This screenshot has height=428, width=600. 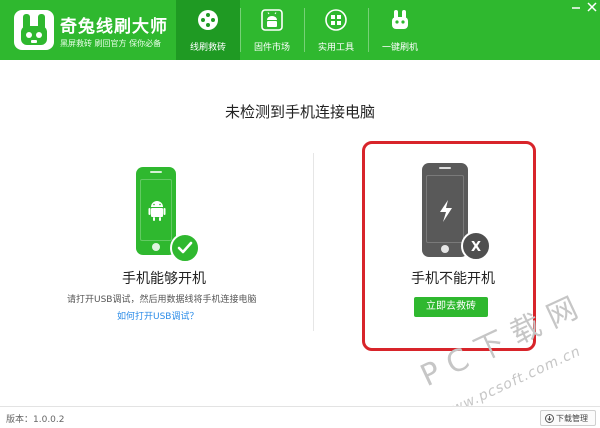 What do you see at coordinates (549, 418) in the screenshot?
I see `download-icon` at bounding box center [549, 418].